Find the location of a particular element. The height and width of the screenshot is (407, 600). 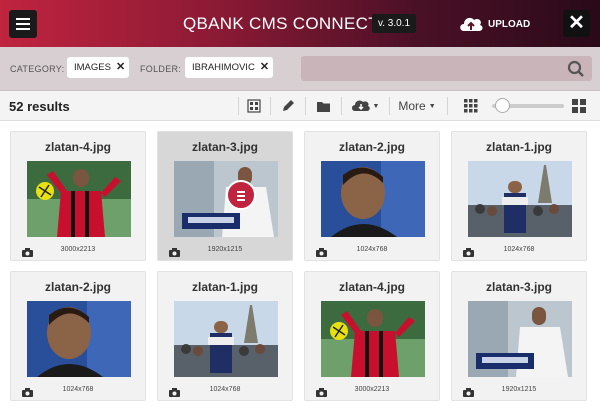

download-menu-button: ▼ is located at coordinates (365, 106).